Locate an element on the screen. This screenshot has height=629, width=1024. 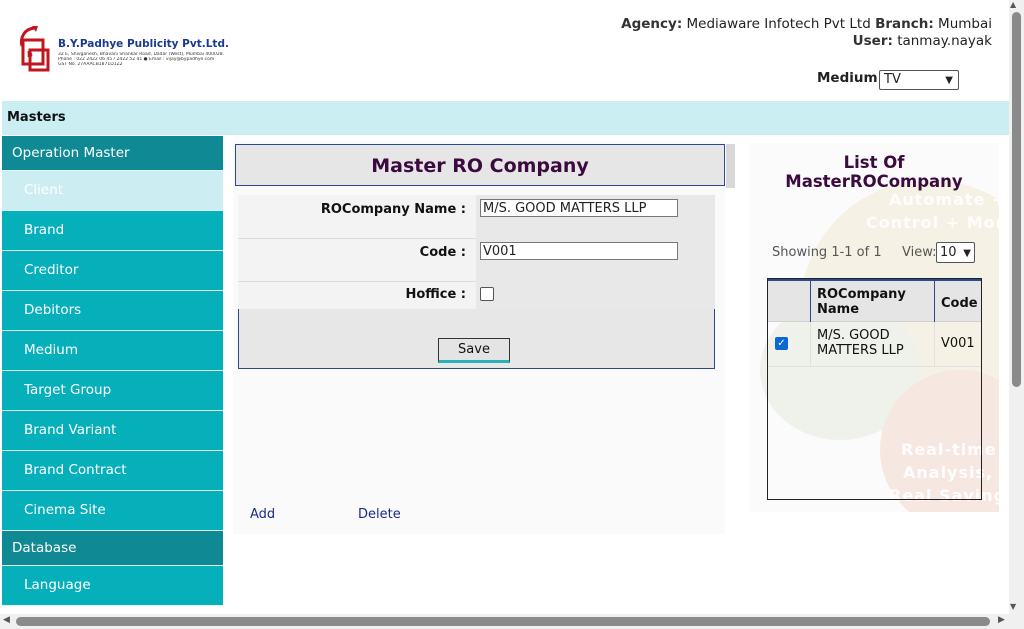
sidebar-item-brand-contract: Brand Contract is located at coordinates (112, 471).